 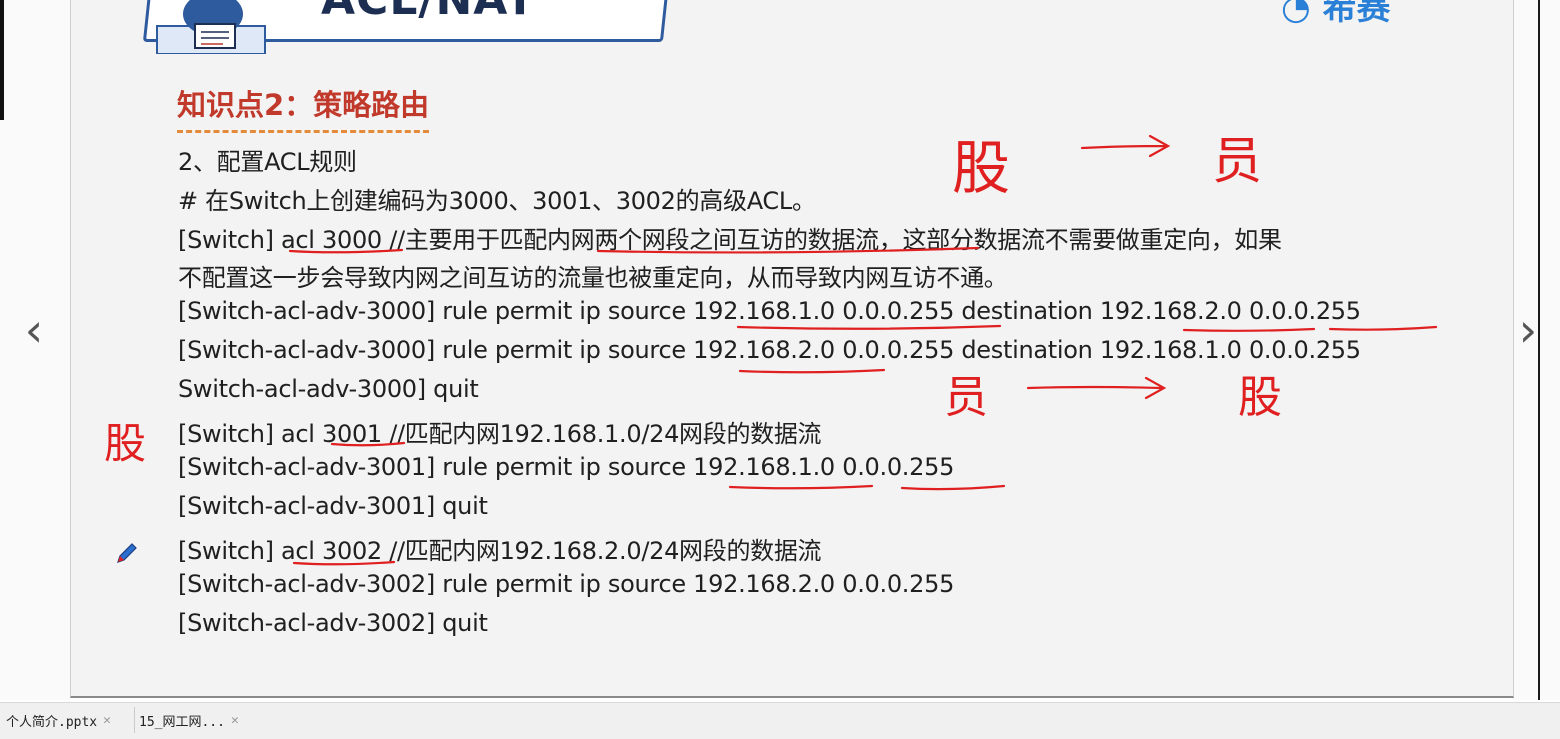 I want to click on next-slide-chevron-right-icon: ›, so click(x=1528, y=330).